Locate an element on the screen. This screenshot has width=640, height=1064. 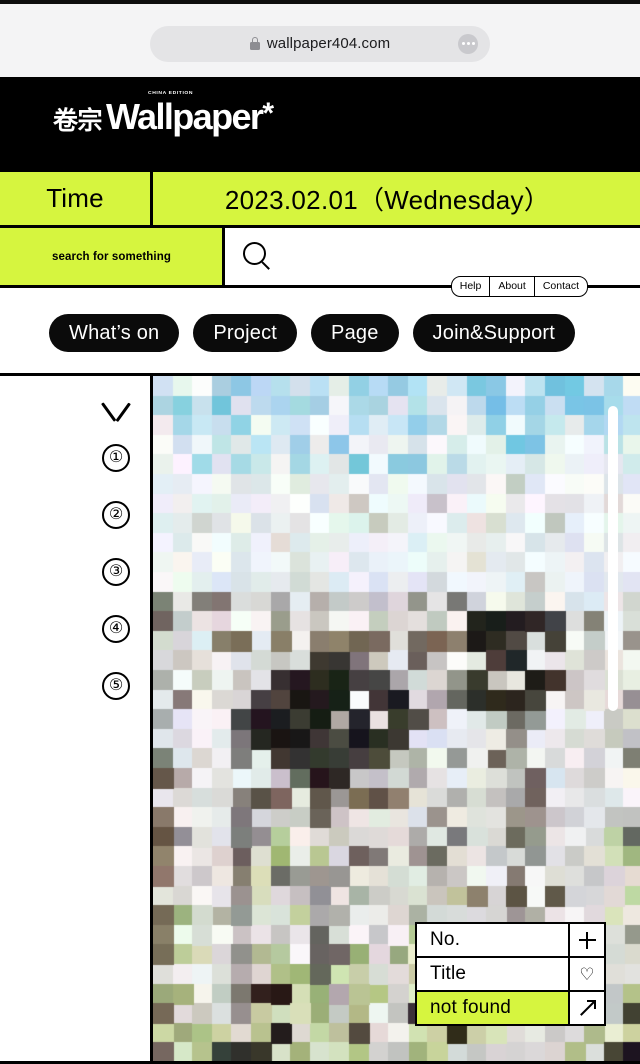
utility-nav: Help About Contact is located at coordinates (519, 286).